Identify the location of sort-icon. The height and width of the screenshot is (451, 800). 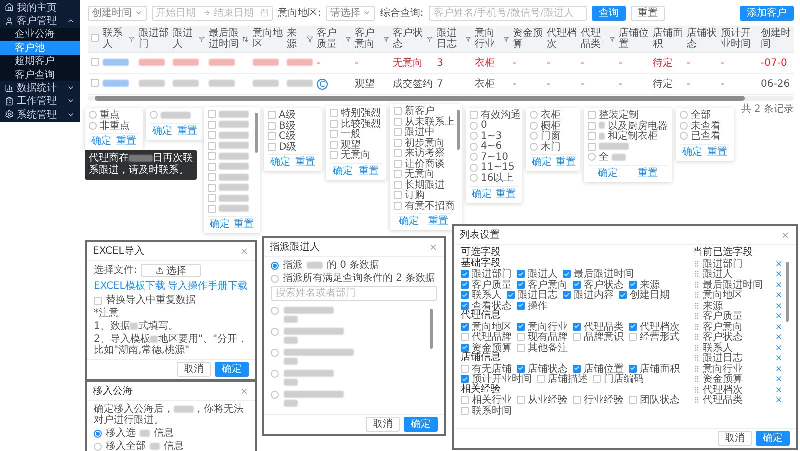
(245, 39).